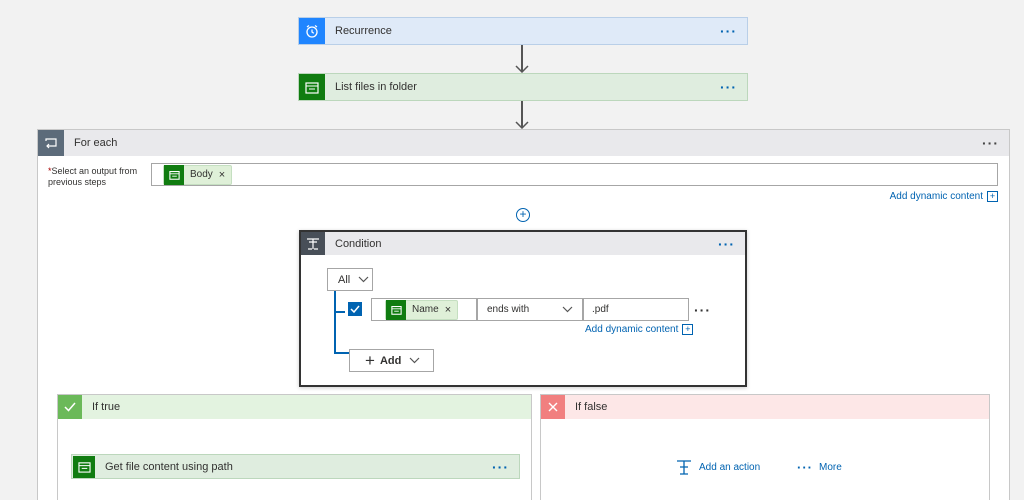  I want to click on if-false-header: If false, so click(765, 407).